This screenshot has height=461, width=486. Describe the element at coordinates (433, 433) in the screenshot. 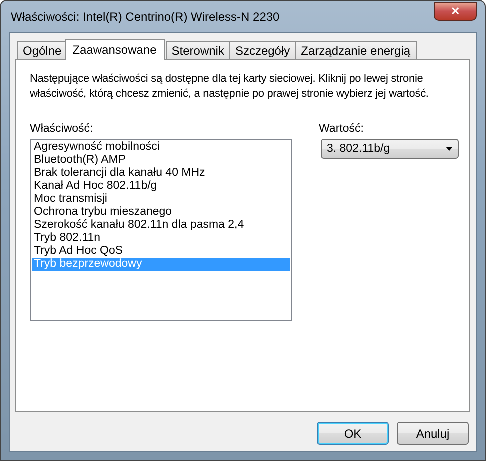

I see `dialog-button: Anuluj` at that location.